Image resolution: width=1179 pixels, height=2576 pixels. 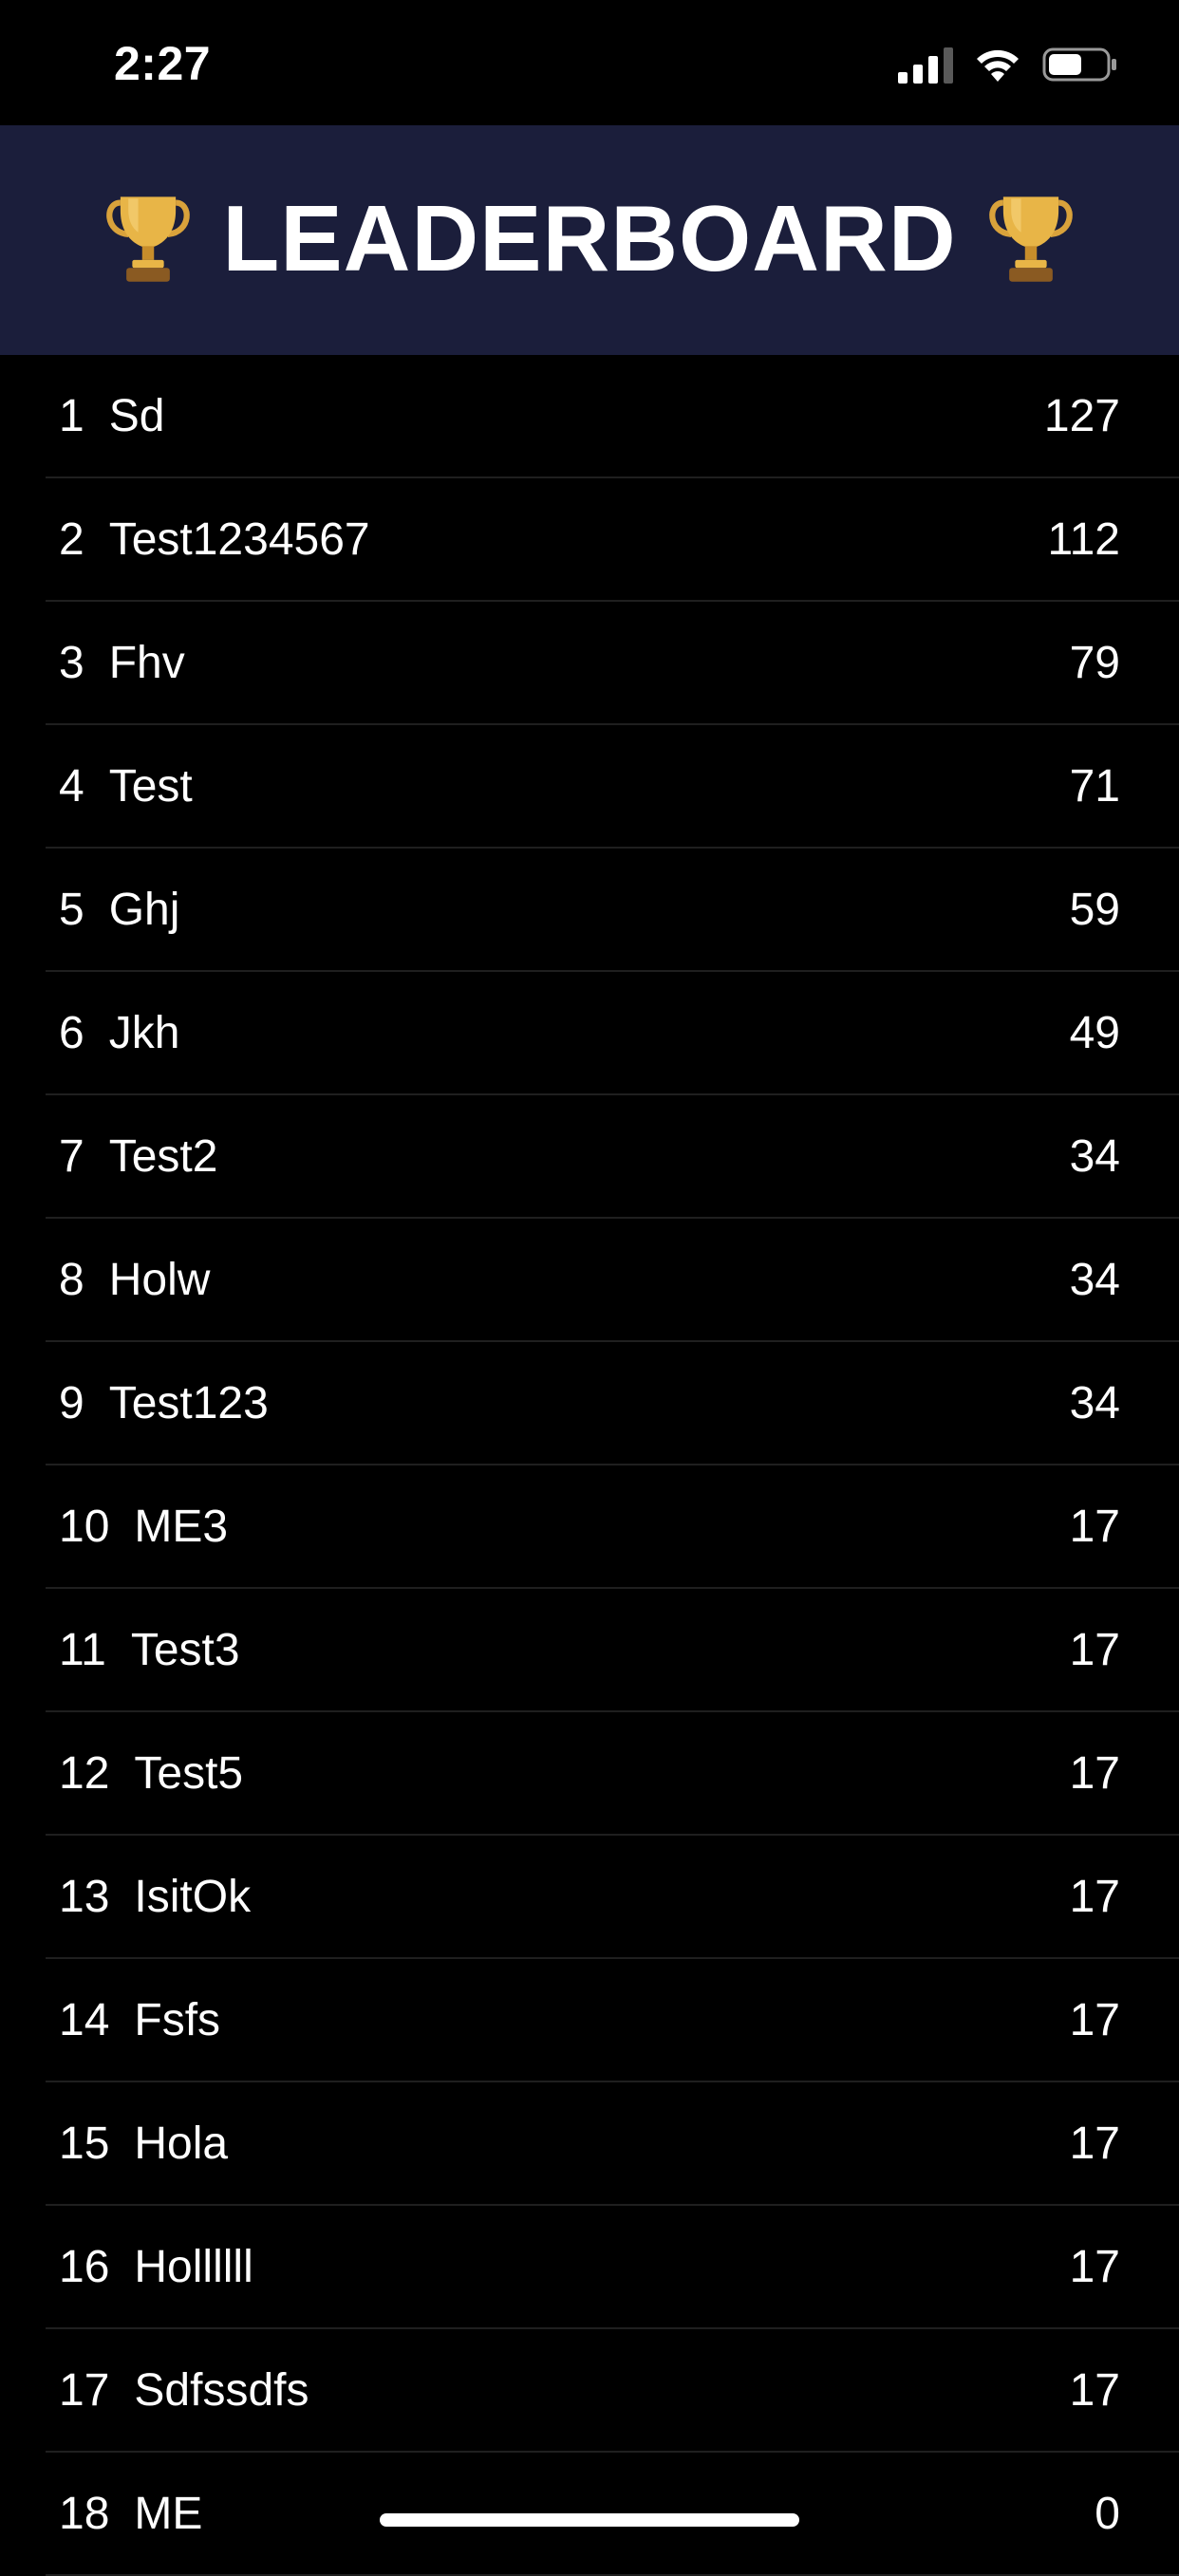 I want to click on leaderboard-row: 17 Sdfssdfs 17, so click(x=612, y=2391).